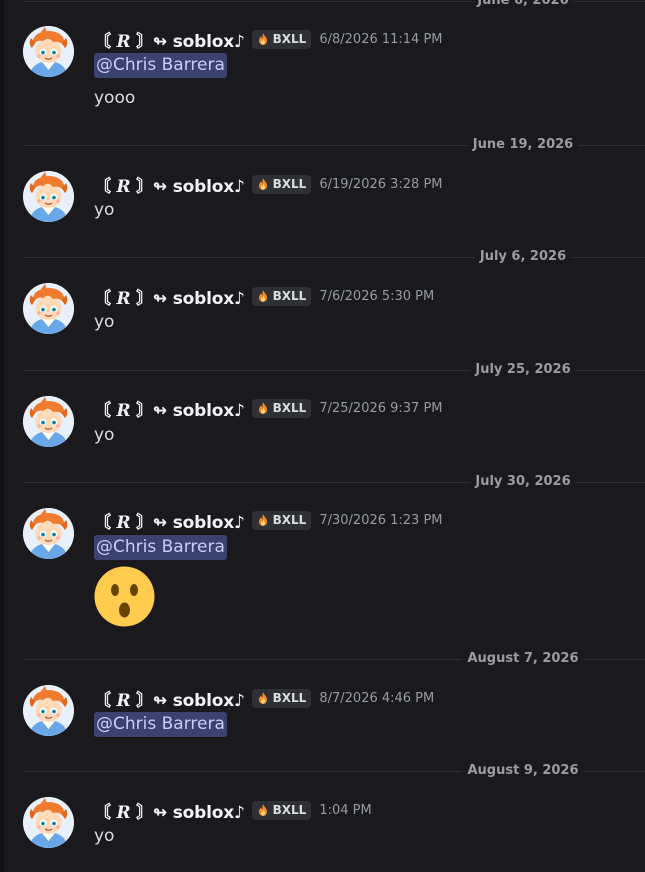  I want to click on message-header: 〘 R 〙↬ soblox♪ BXLL 7/30/2026 1:23 PM, so click(268, 520).